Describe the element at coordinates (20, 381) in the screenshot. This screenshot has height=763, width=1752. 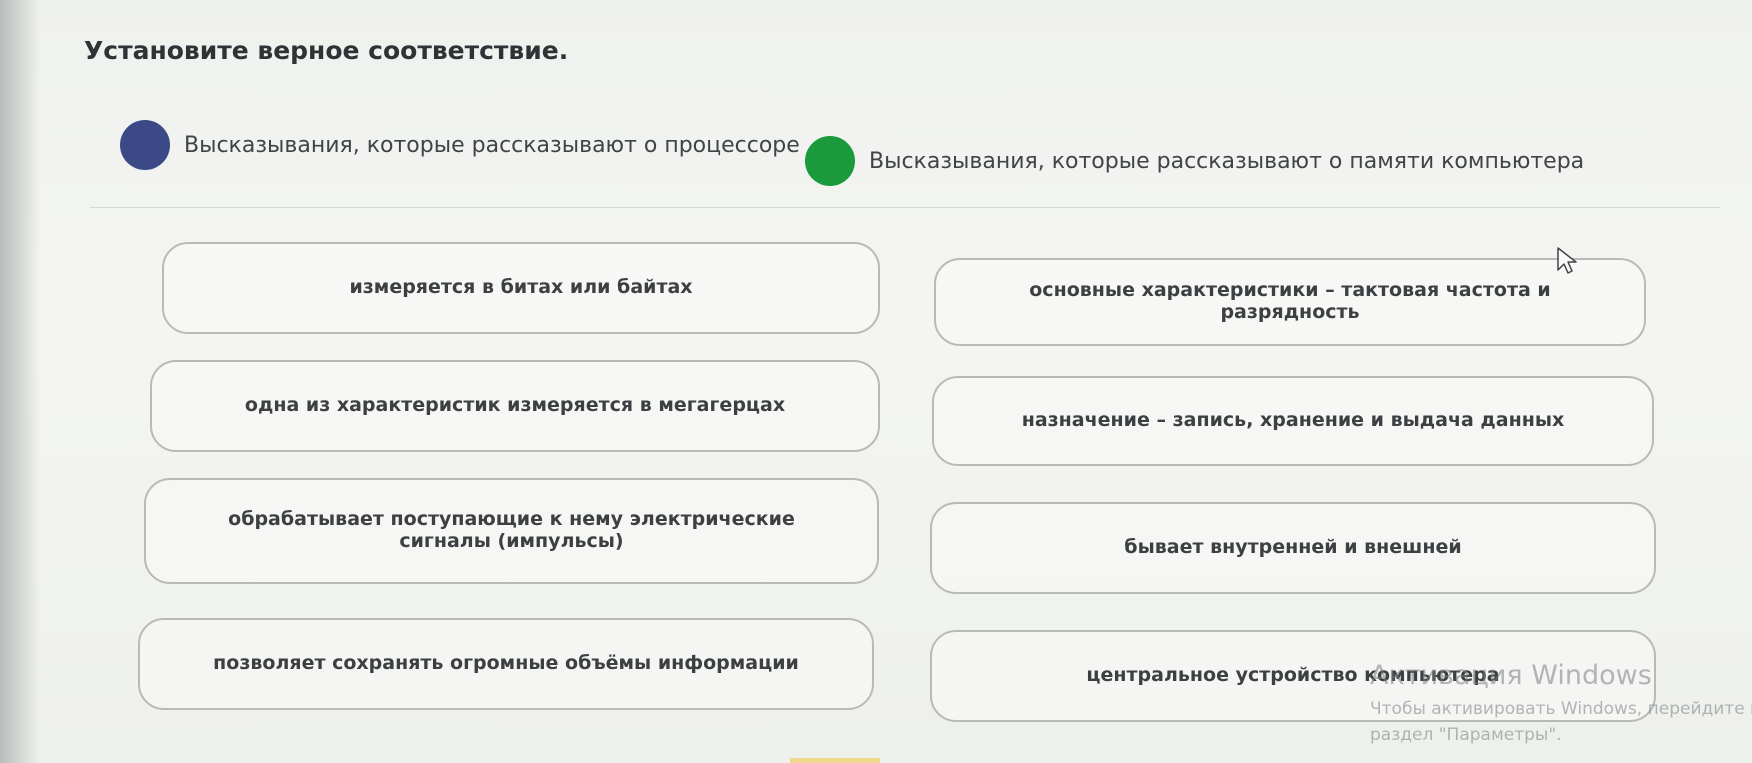
I see `monitor-bezel` at that location.